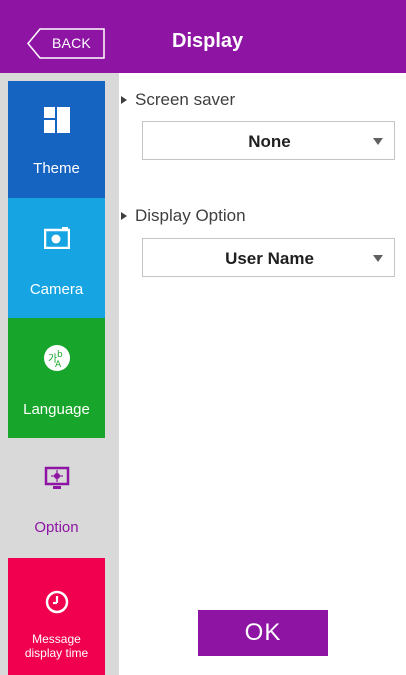 The width and height of the screenshot is (406, 675). I want to click on display-option-select: User Name, so click(268, 257).